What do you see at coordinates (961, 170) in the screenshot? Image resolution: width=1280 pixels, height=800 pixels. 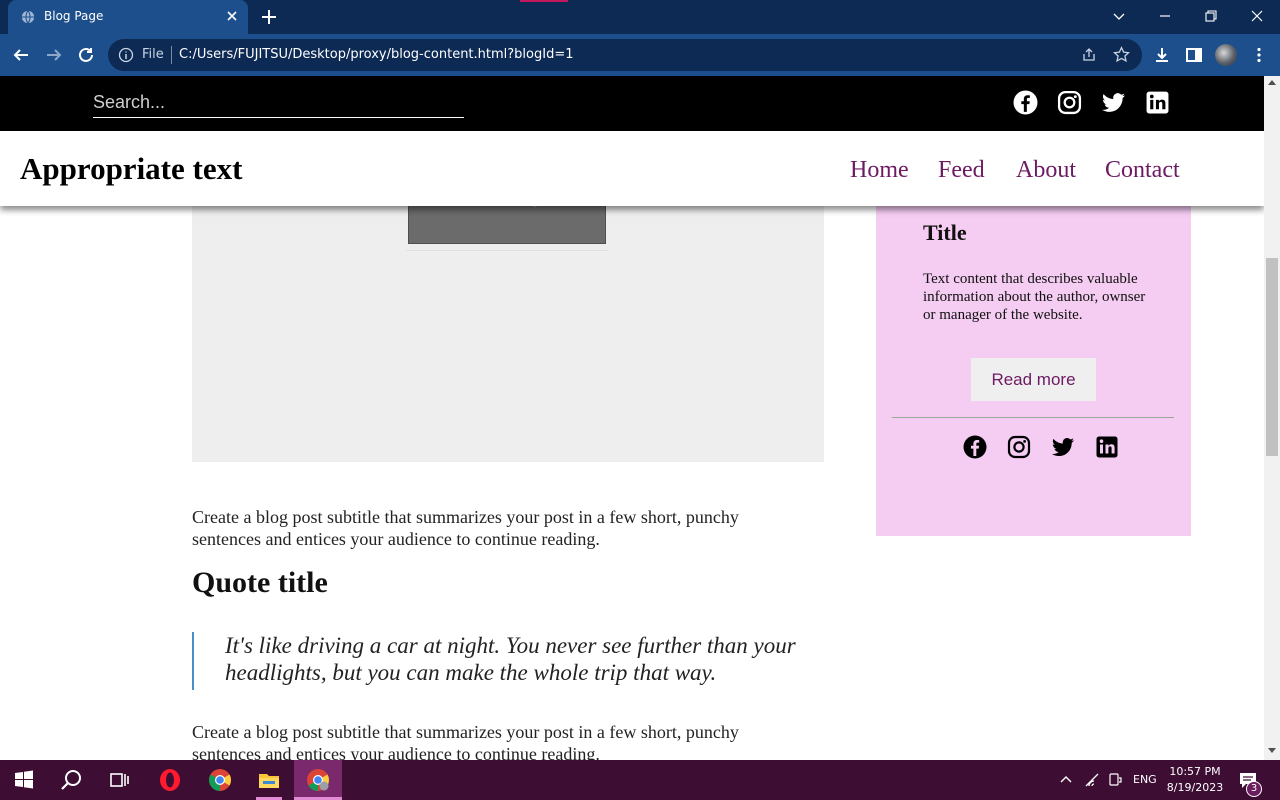 I see `nav-link-feed: Feed` at bounding box center [961, 170].